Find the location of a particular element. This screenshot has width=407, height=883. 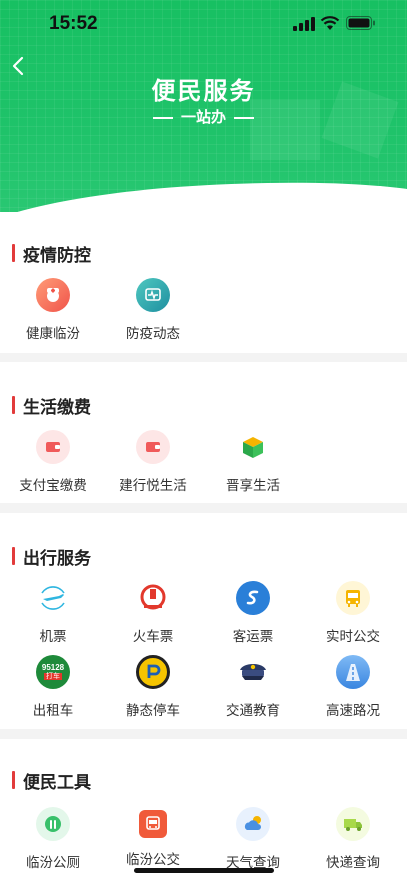

service-taxi: 95128 打车 出租车 is located at coordinates (53, 687).